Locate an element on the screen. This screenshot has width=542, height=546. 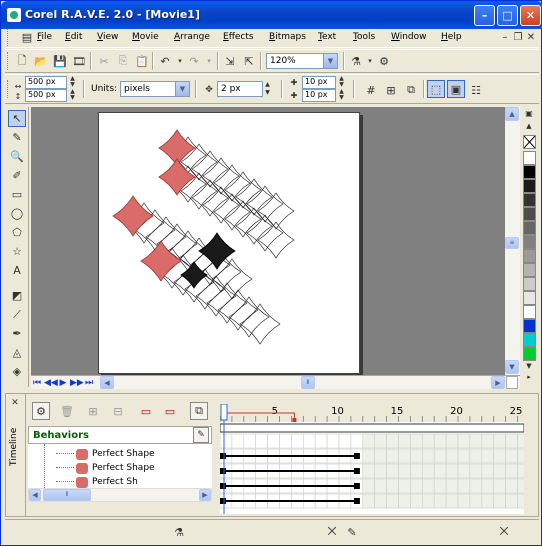
toolbar-grip is located at coordinates (8, 61).